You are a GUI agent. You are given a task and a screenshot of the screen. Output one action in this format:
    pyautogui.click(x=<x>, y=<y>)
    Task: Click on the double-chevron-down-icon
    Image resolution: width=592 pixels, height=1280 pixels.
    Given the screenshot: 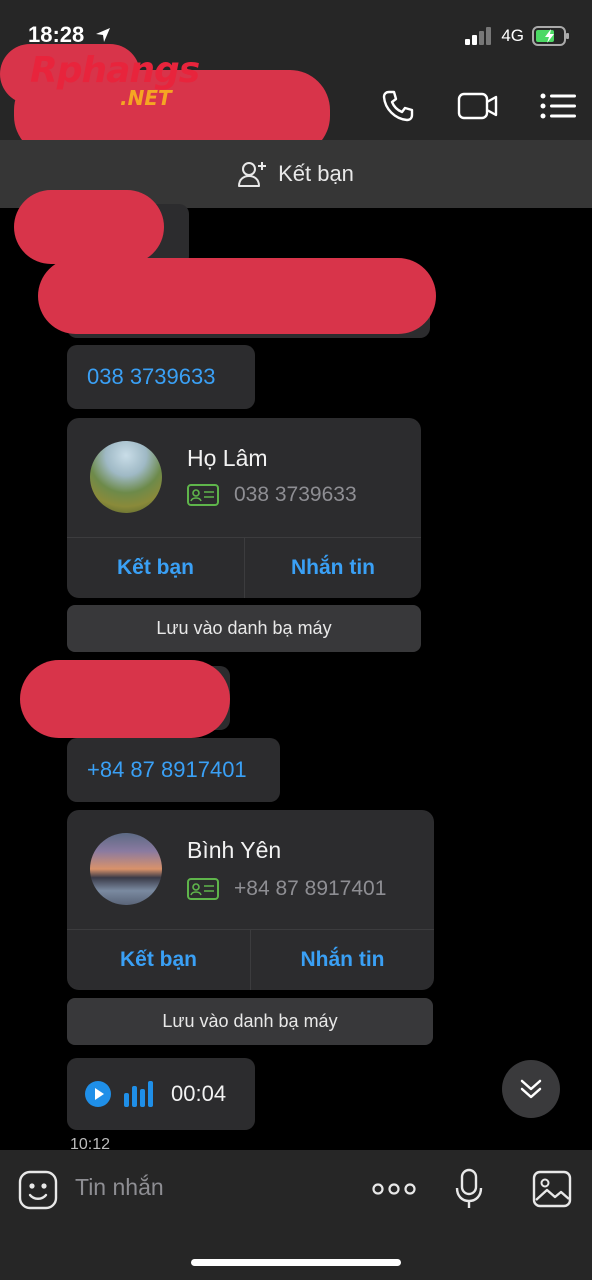 What is the action you would take?
    pyautogui.click(x=531, y=1089)
    